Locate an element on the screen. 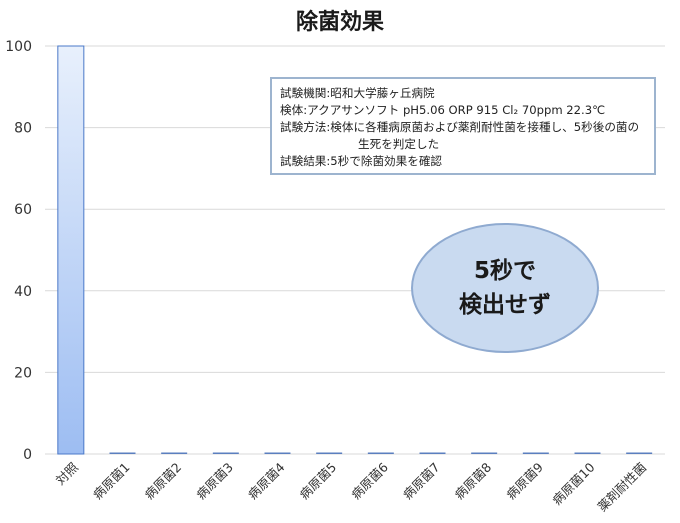 The image size is (680, 523). test-method-continued-text: 生死を判定した is located at coordinates (399, 144).